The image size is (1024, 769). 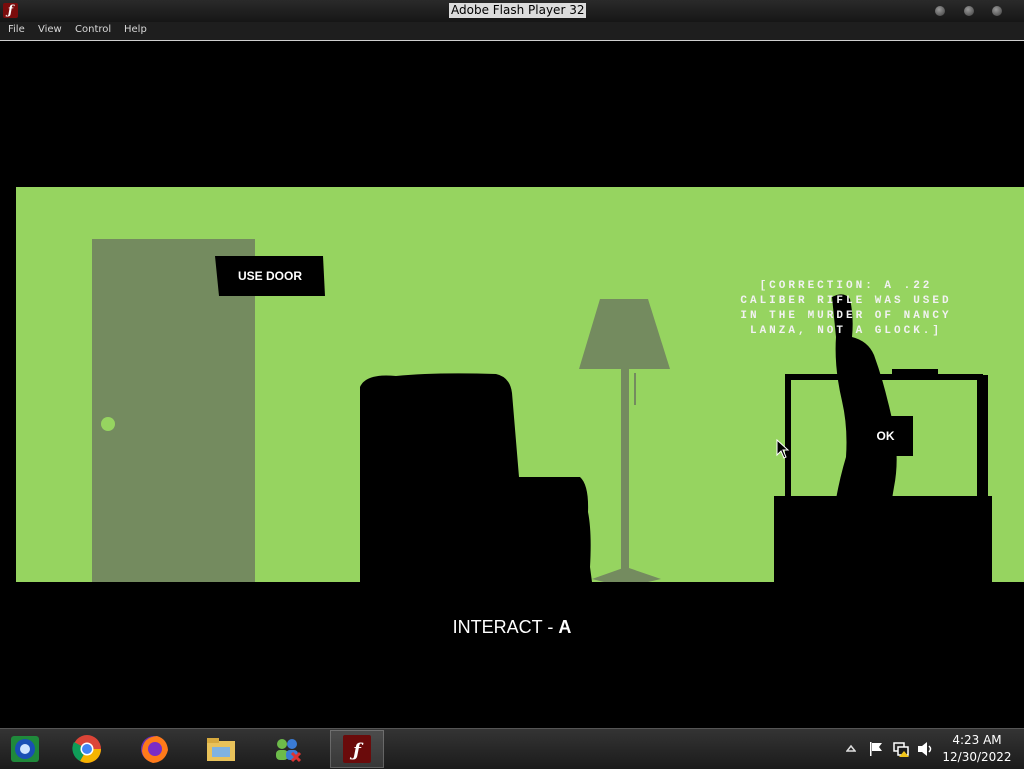 What do you see at coordinates (969, 11) in the screenshot?
I see `maximize-icon` at bounding box center [969, 11].